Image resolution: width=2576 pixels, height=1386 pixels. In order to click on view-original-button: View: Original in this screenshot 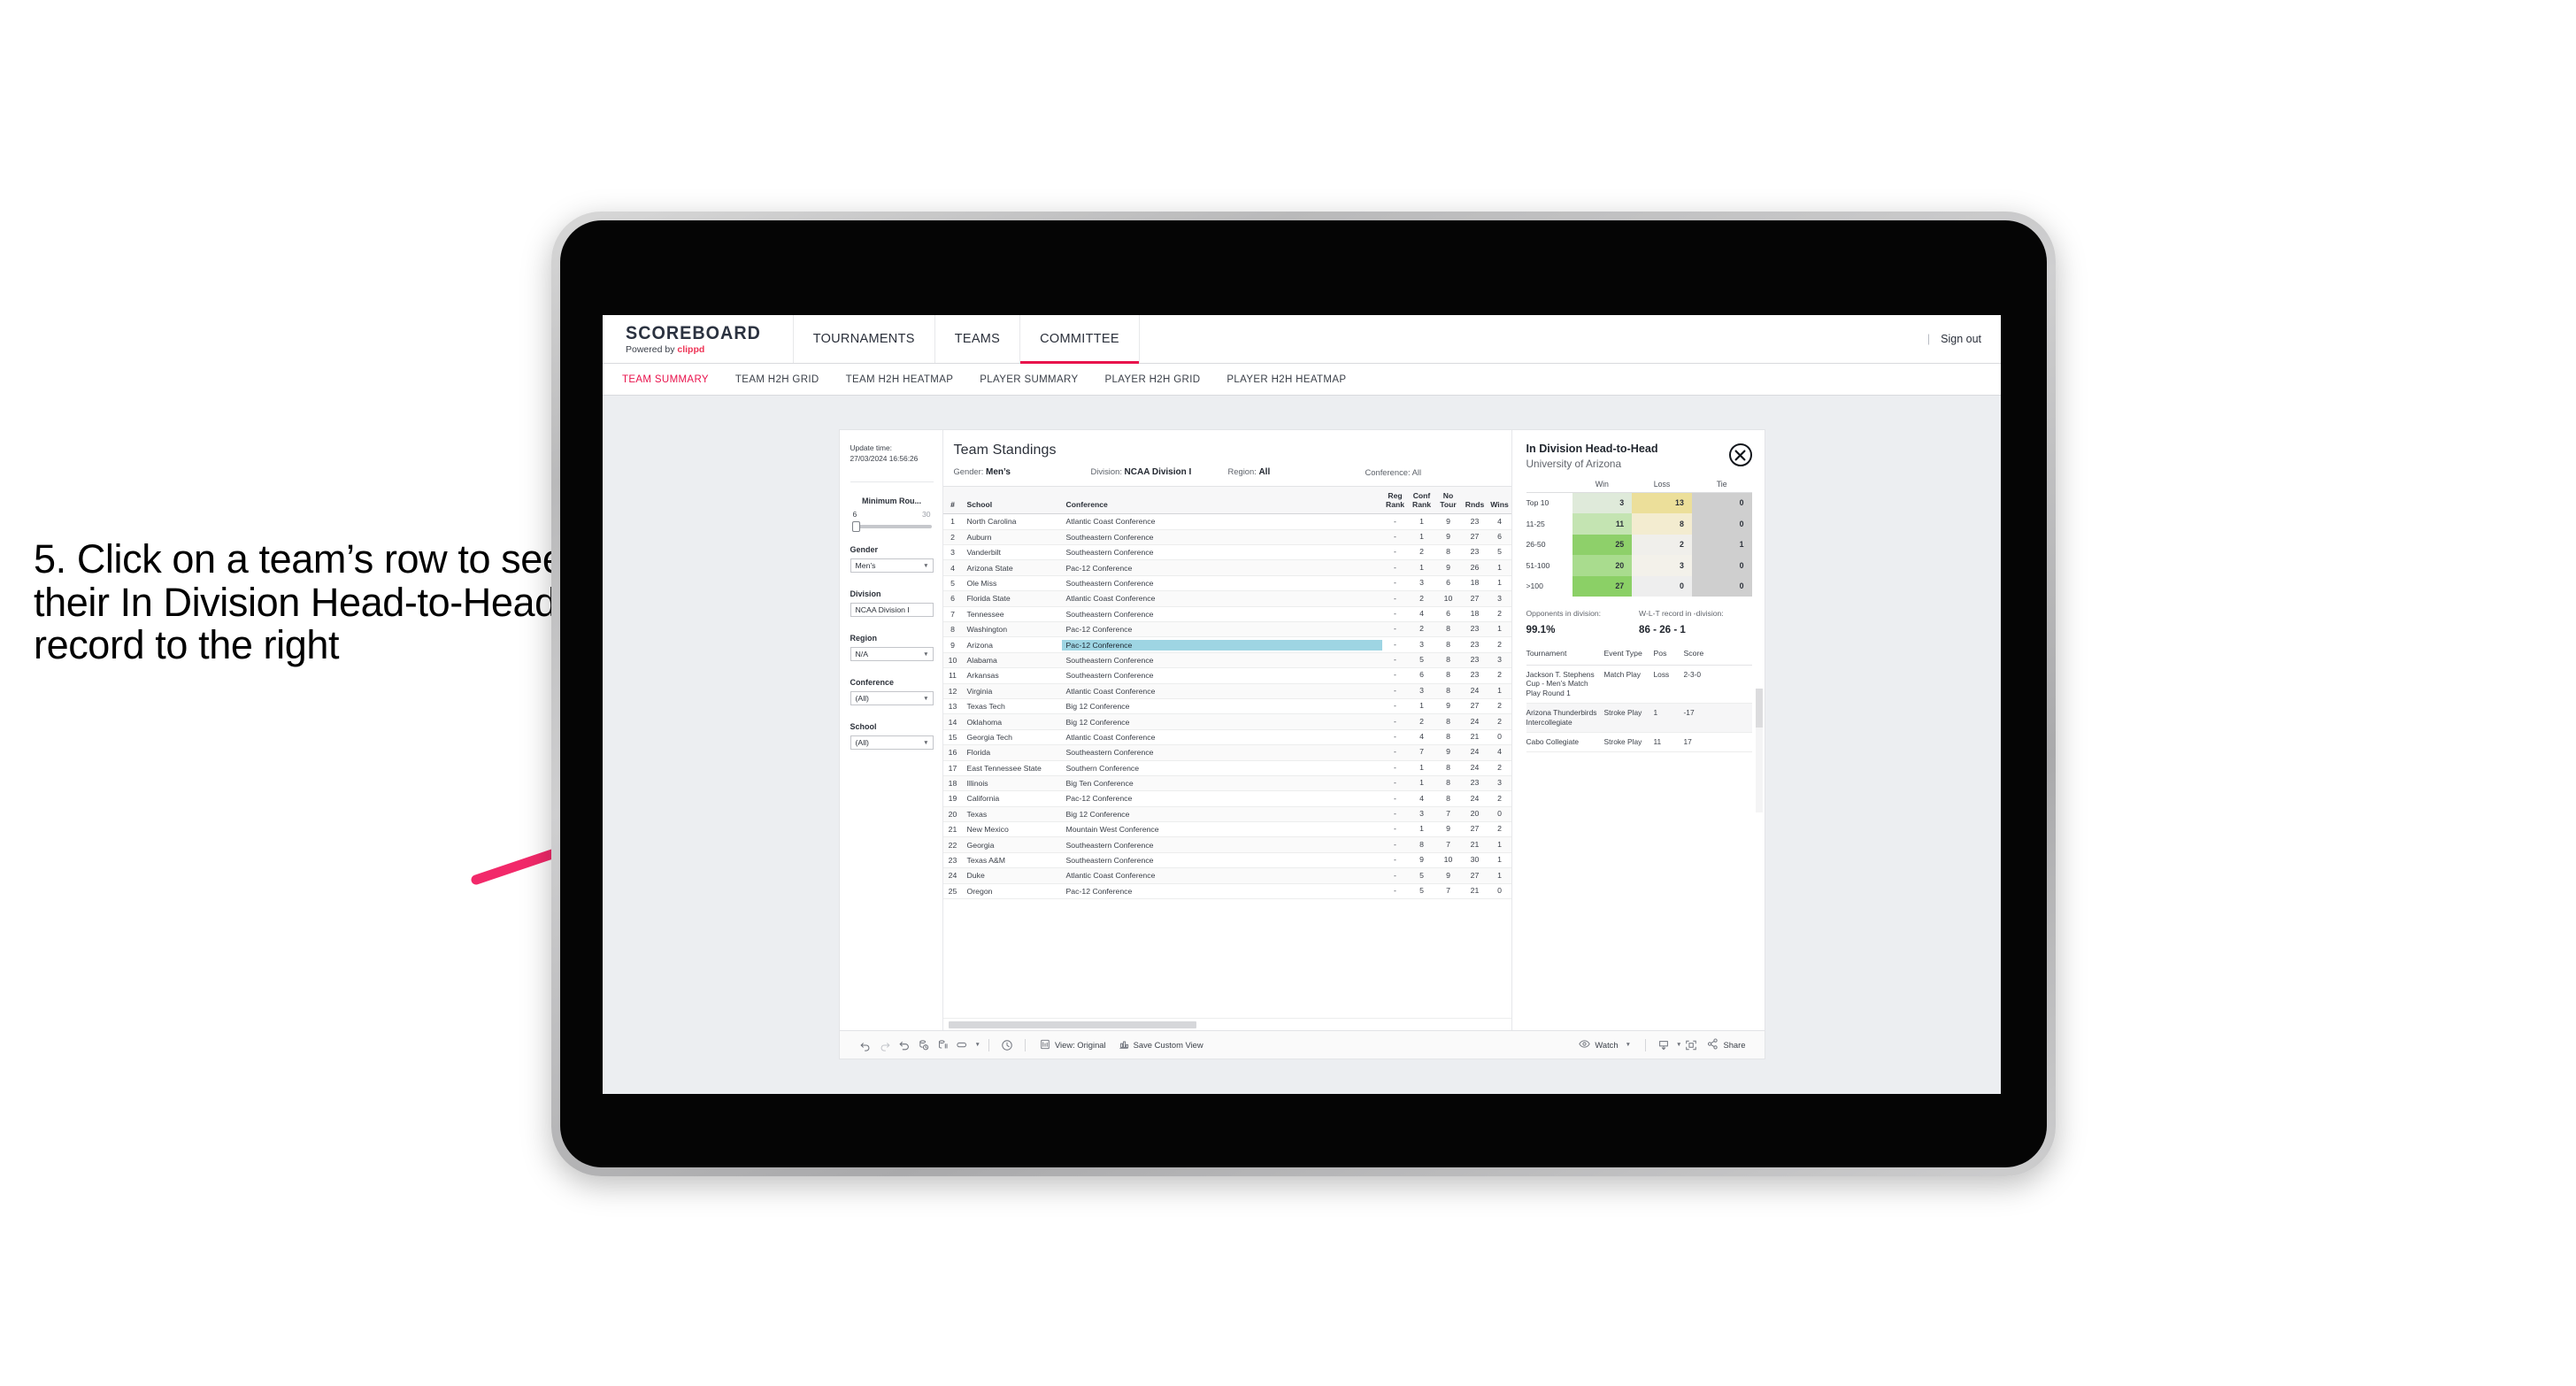, I will do `click(1073, 1045)`.